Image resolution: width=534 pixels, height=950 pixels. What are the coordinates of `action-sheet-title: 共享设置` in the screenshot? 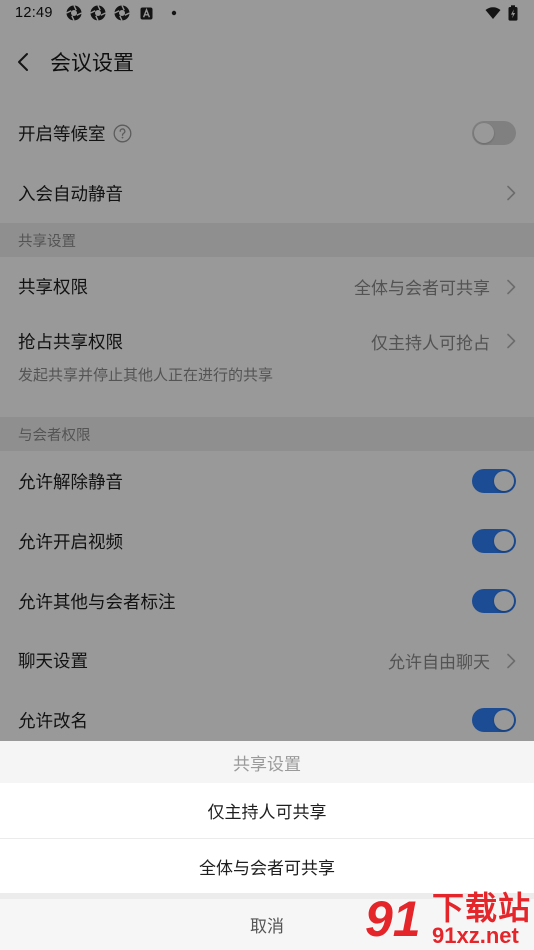 It's located at (267, 762).